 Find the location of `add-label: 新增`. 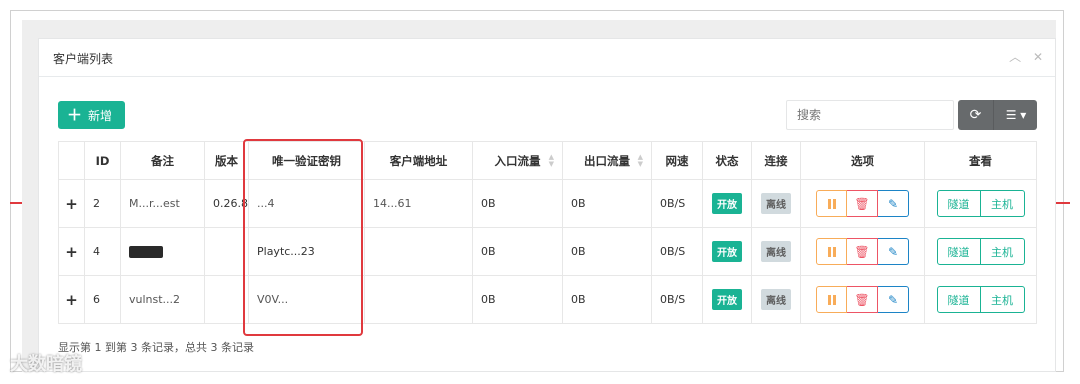

add-label: 新增 is located at coordinates (100, 116).